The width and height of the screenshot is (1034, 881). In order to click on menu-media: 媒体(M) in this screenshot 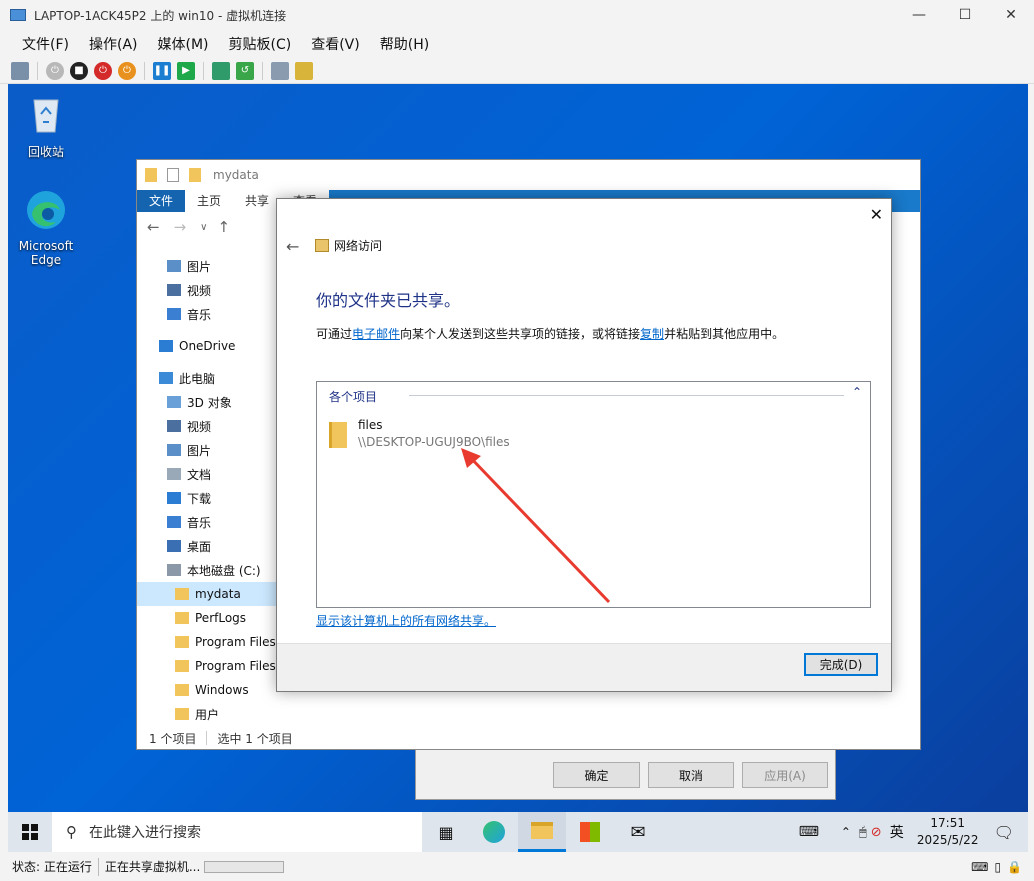, I will do `click(183, 44)`.